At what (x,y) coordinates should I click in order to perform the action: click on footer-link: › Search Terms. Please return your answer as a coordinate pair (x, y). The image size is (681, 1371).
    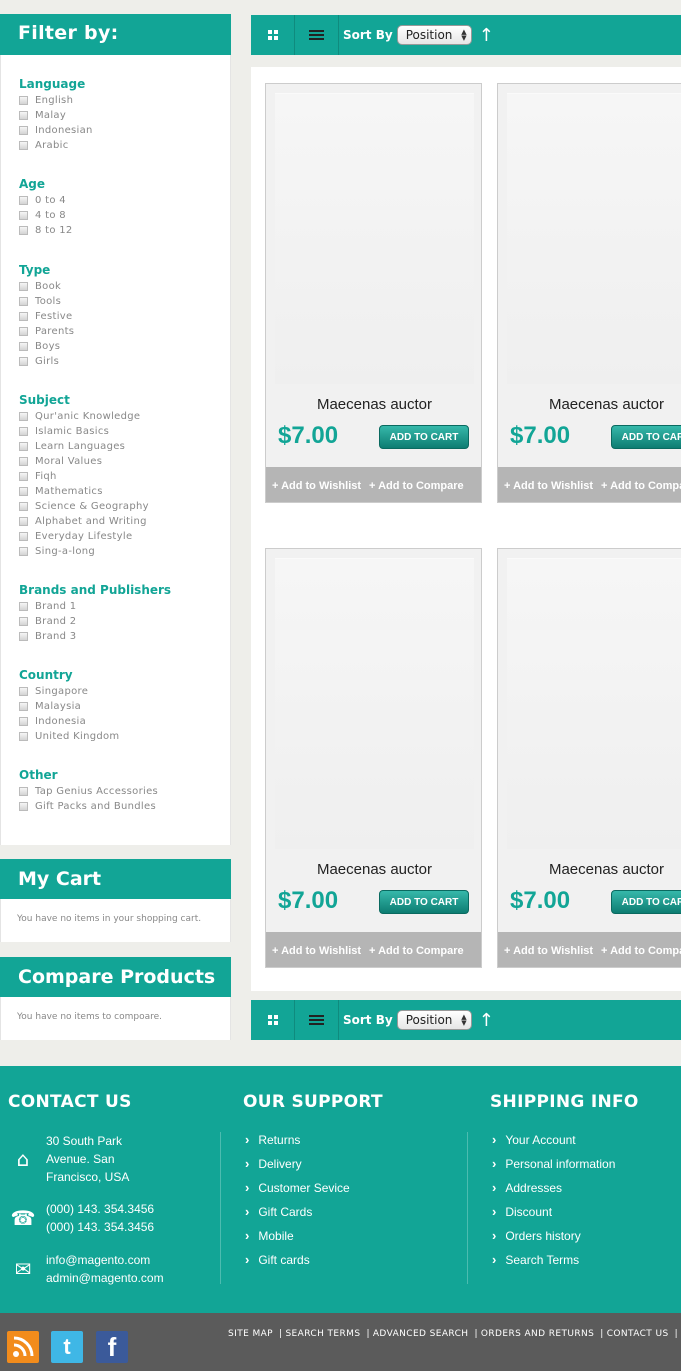
    Looking at the image, I should click on (535, 1259).